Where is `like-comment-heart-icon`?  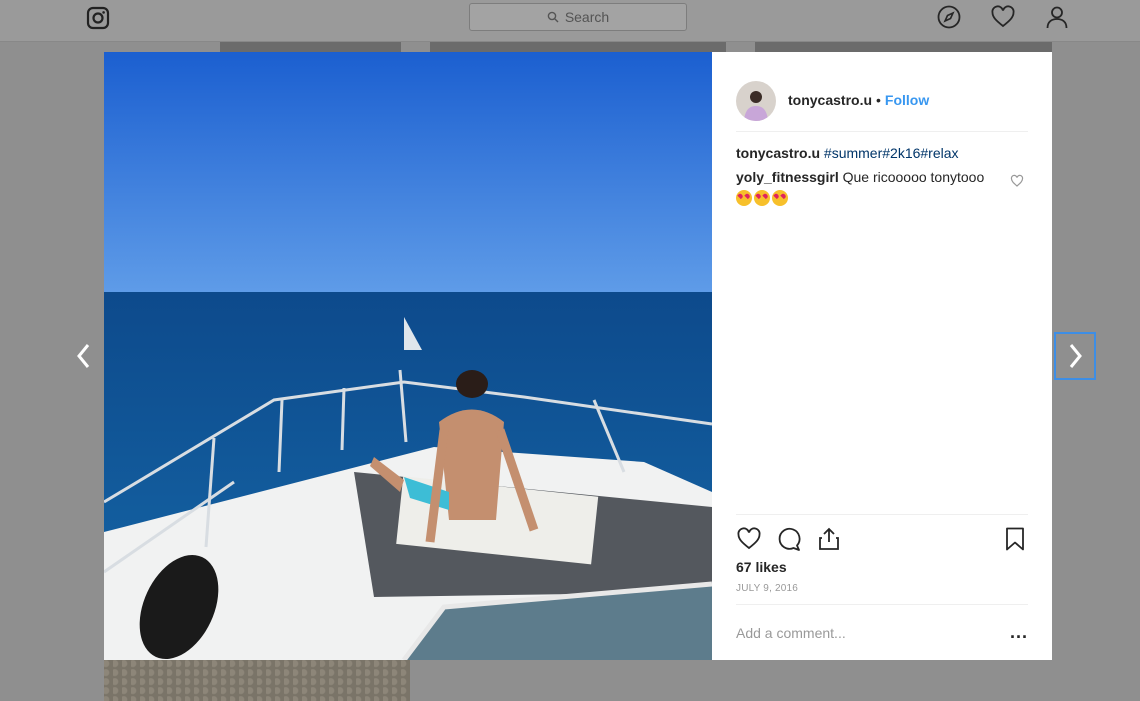 like-comment-heart-icon is located at coordinates (1017, 181).